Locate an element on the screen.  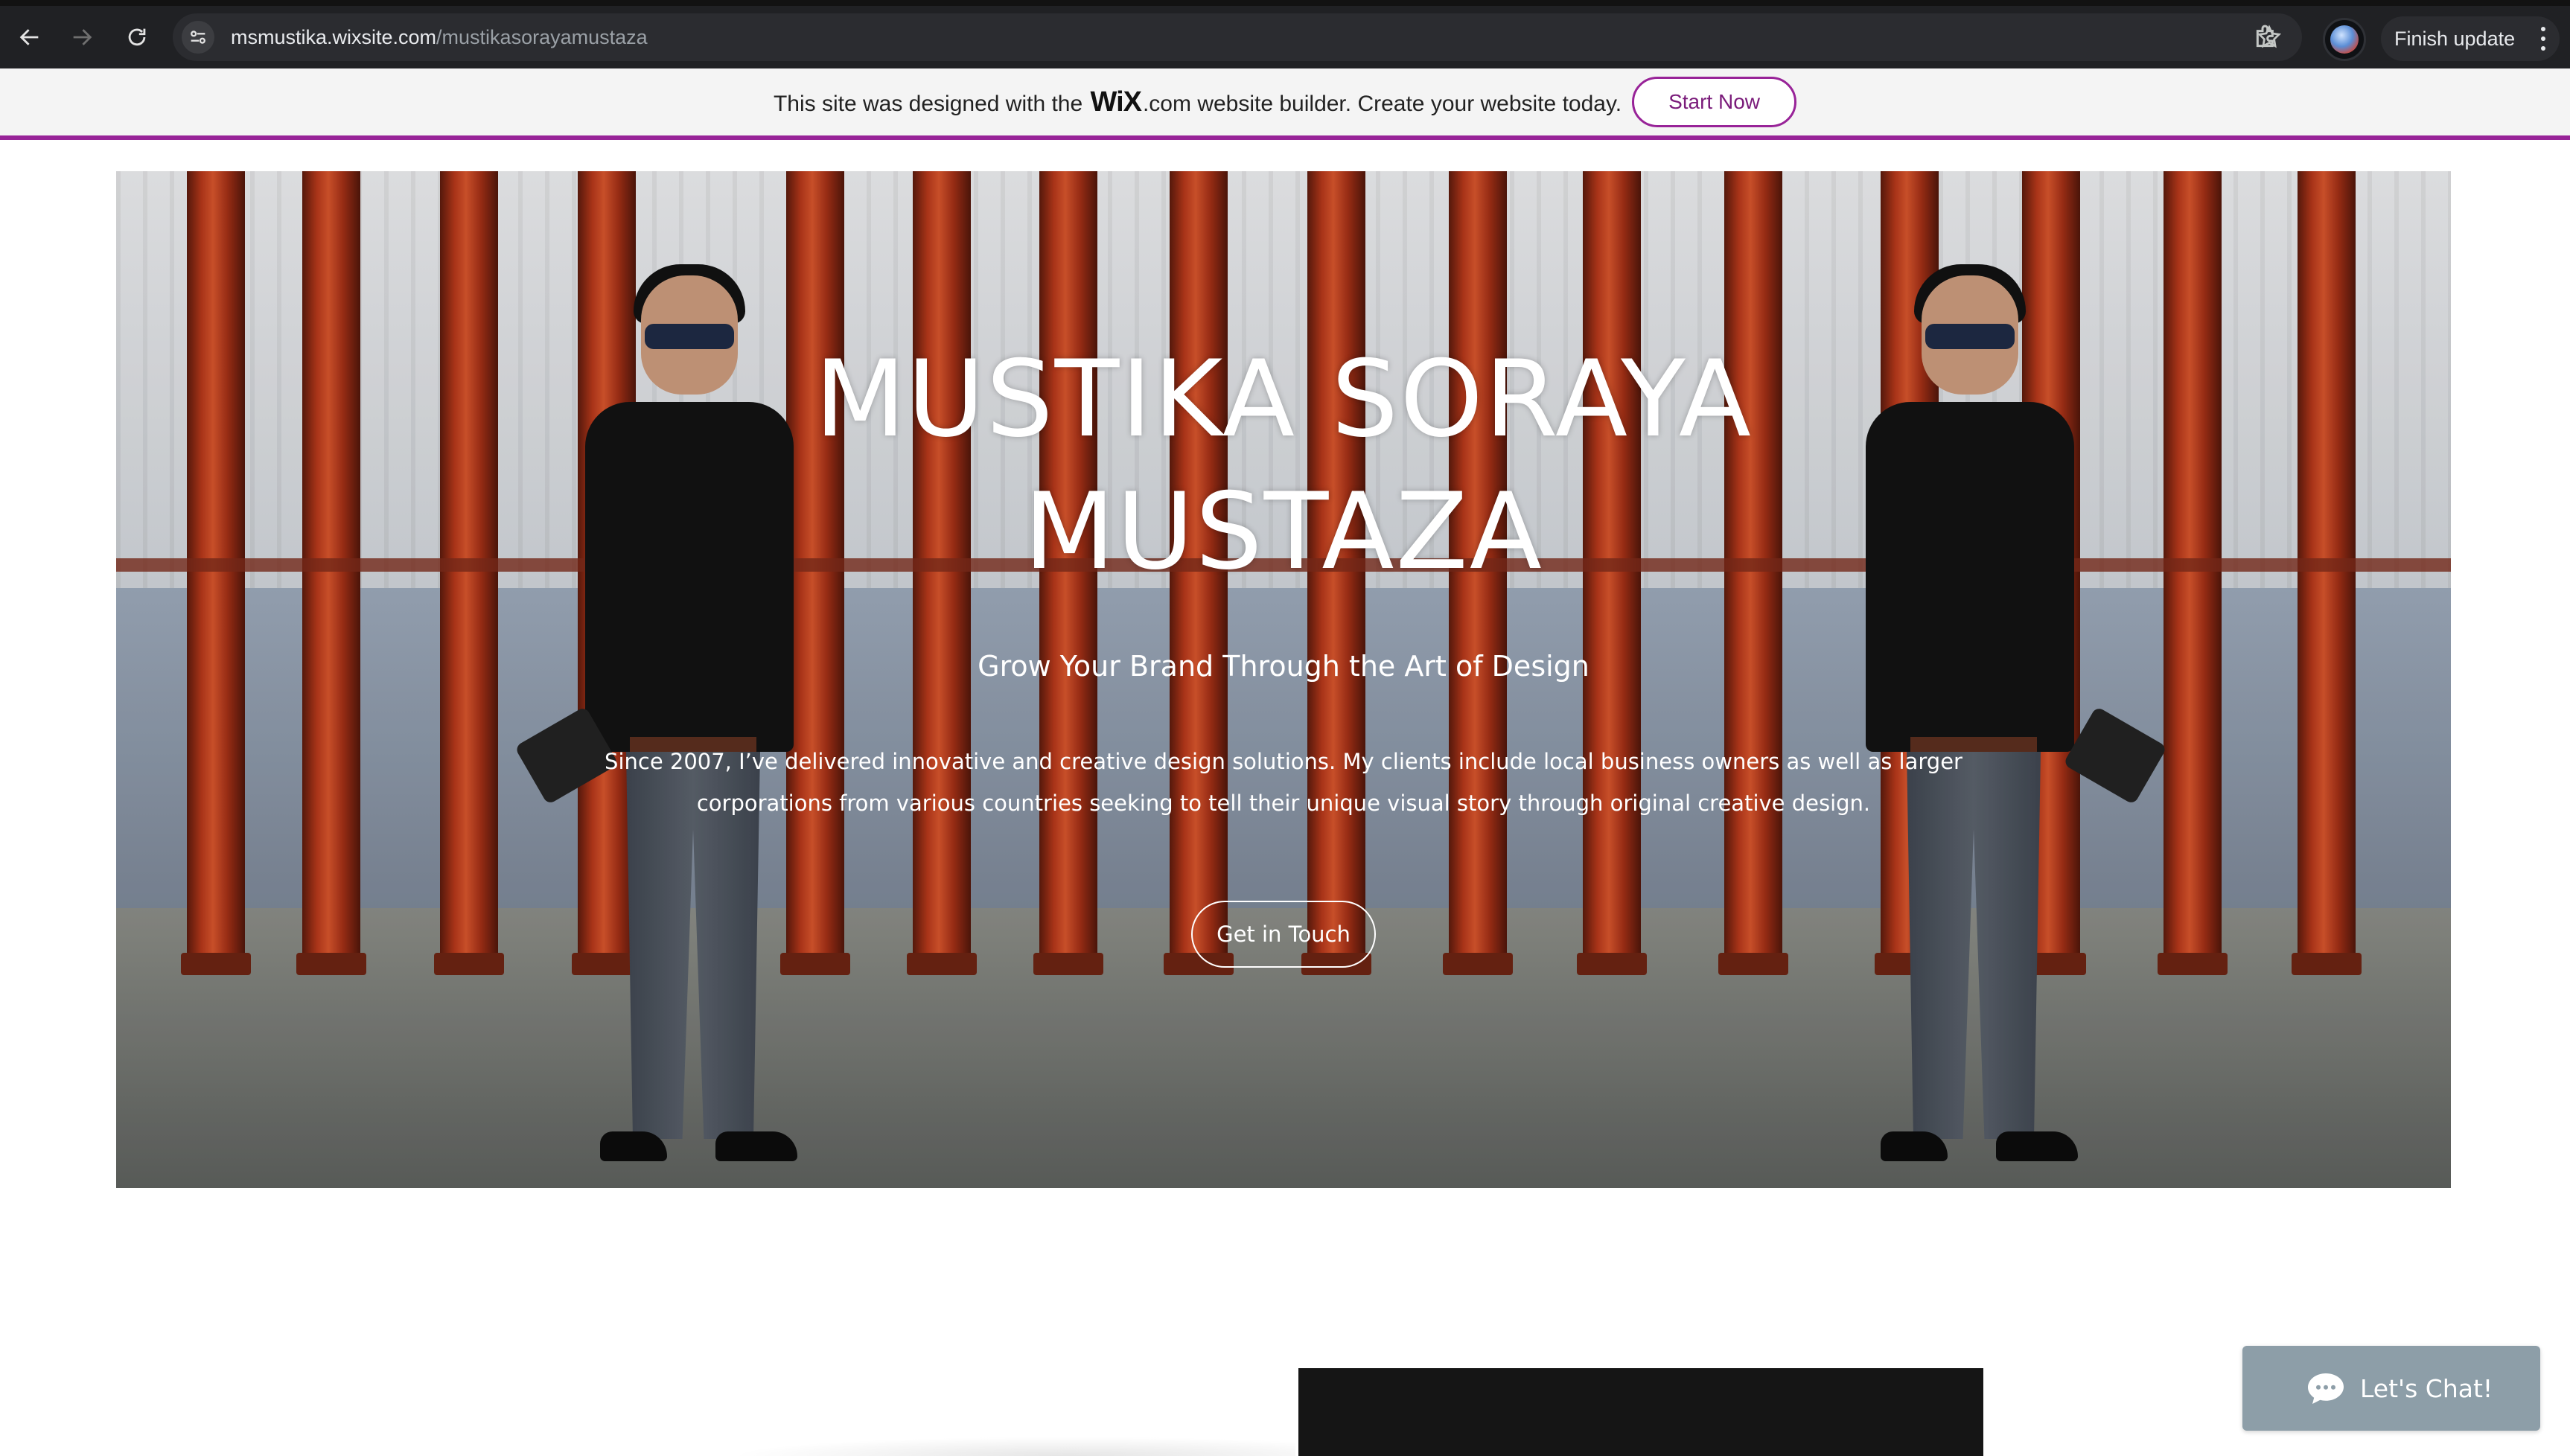
get-in-touch-button: Get in Touch is located at coordinates (1283, 934).